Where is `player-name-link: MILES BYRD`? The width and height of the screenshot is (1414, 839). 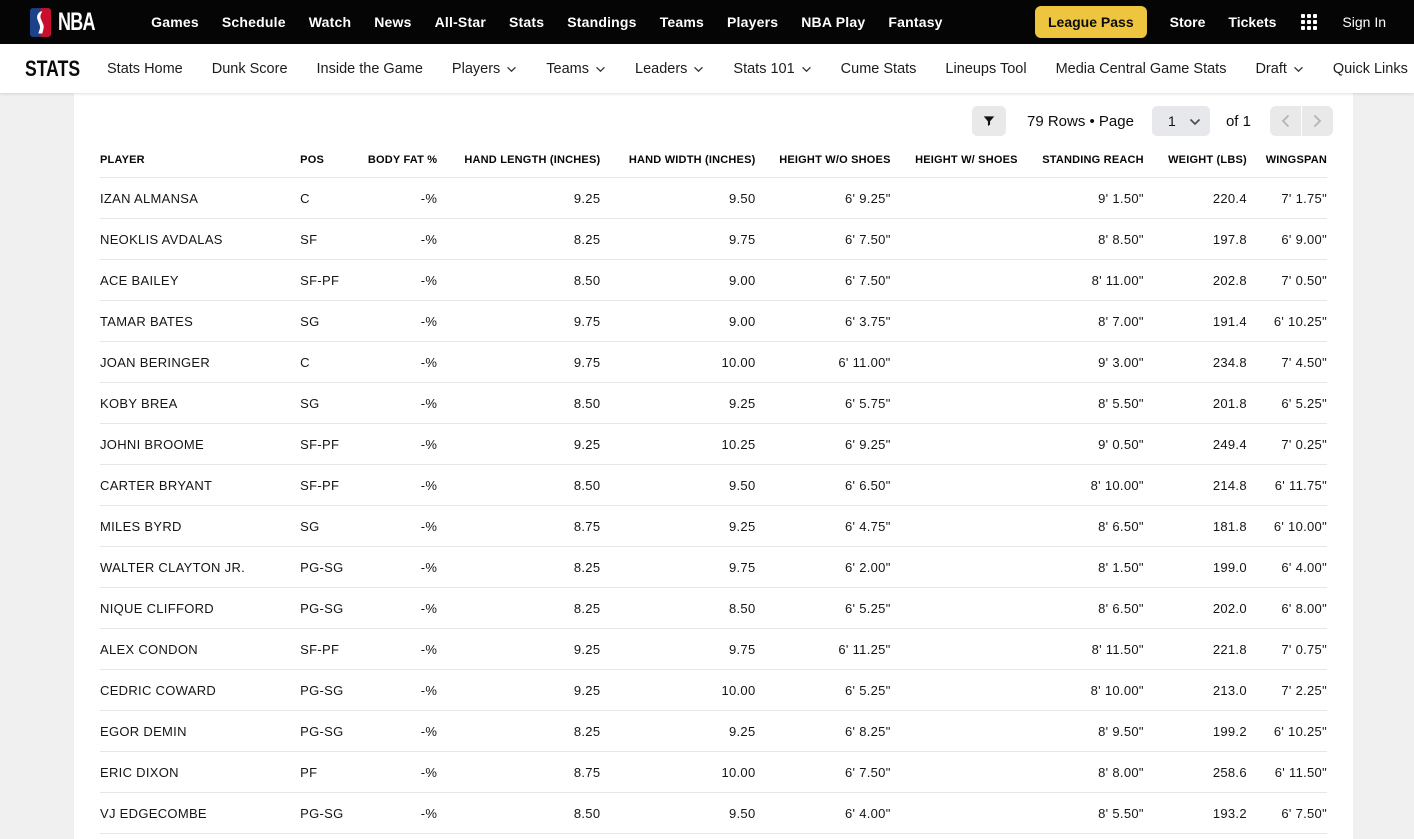
player-name-link: MILES BYRD is located at coordinates (200, 526).